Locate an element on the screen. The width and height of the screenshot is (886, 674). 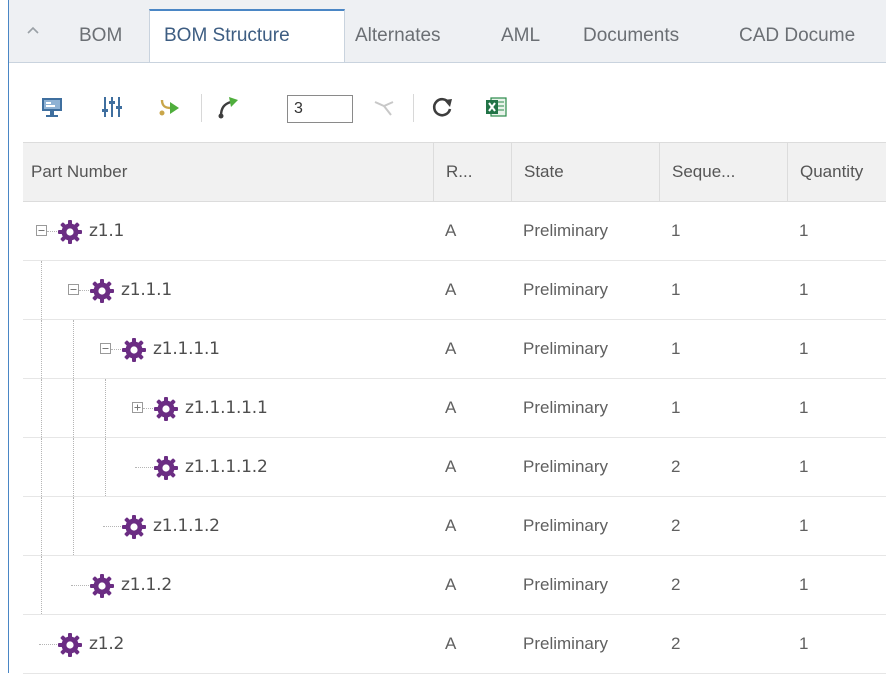
part-number-cell: z1.1.1.1.2 is located at coordinates (228, 467).